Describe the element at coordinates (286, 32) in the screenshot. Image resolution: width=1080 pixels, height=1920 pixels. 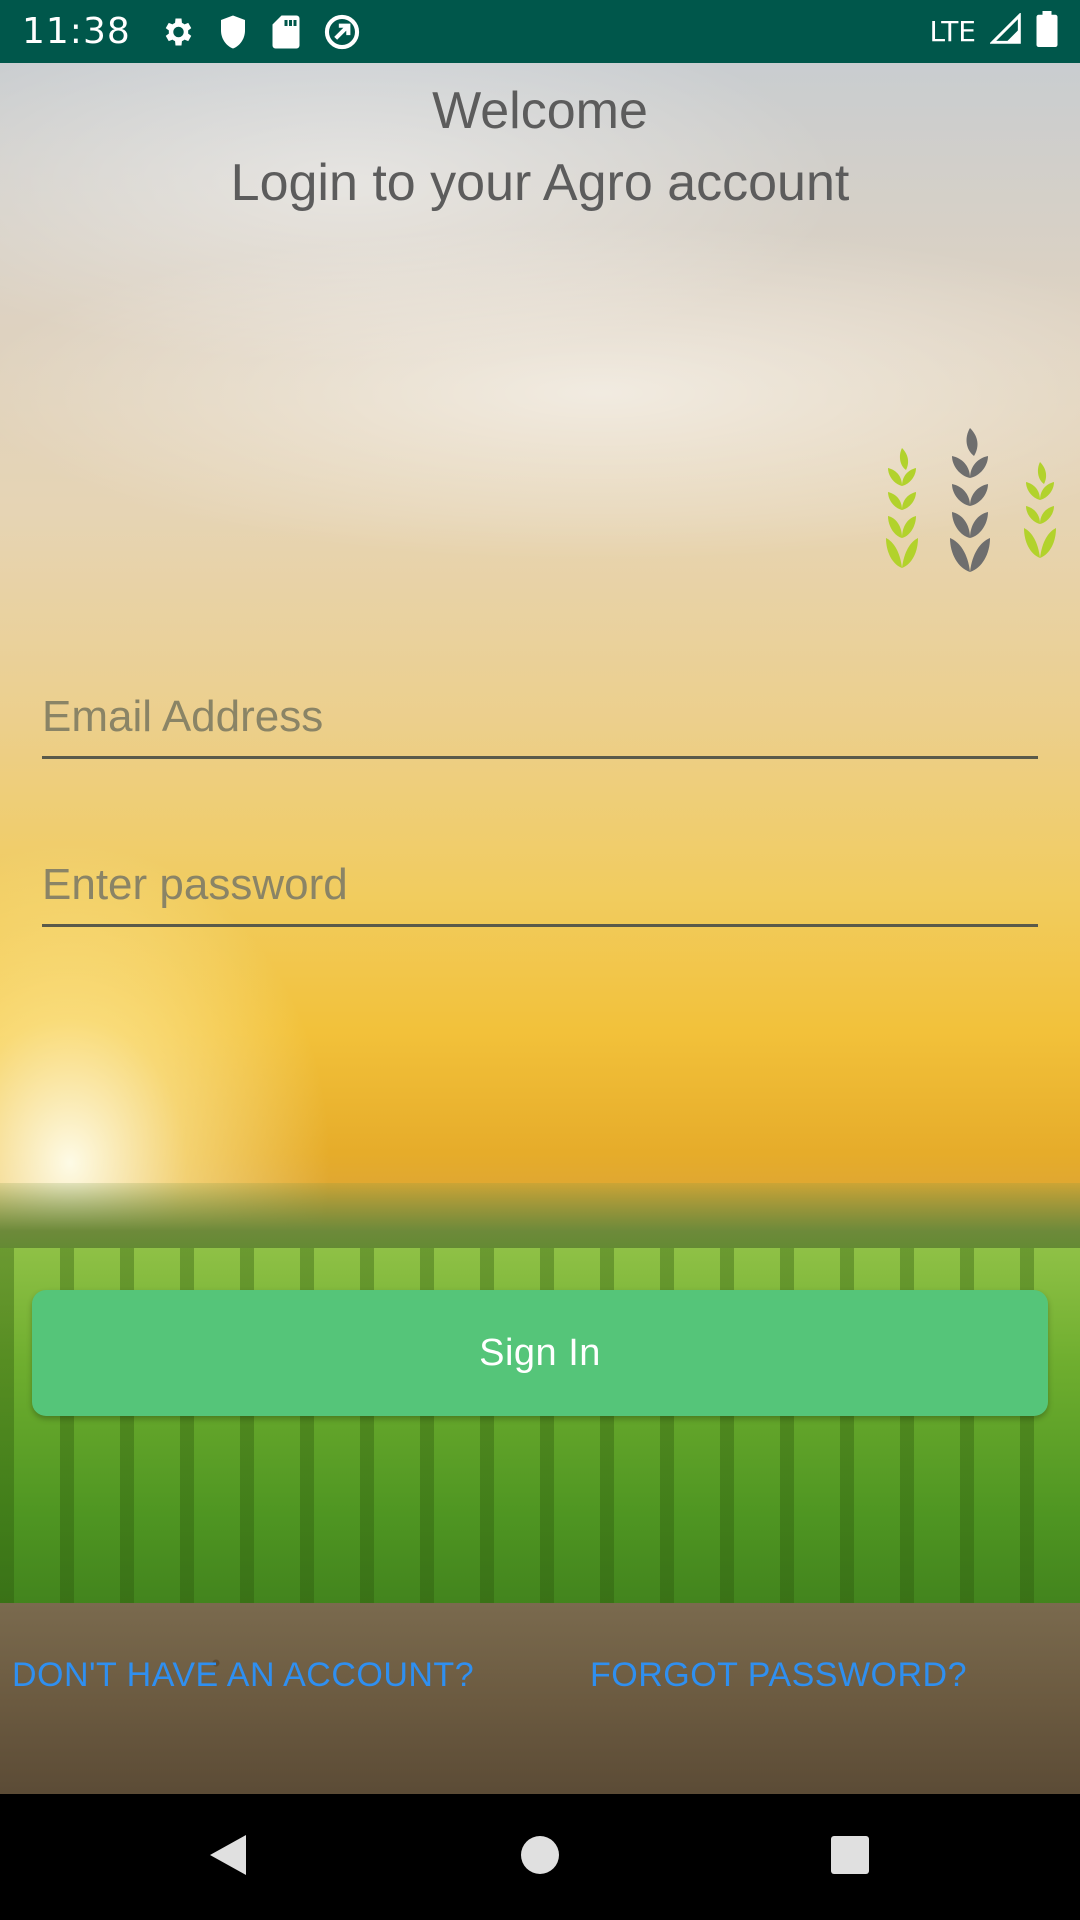
I see `sd-card-icon` at that location.